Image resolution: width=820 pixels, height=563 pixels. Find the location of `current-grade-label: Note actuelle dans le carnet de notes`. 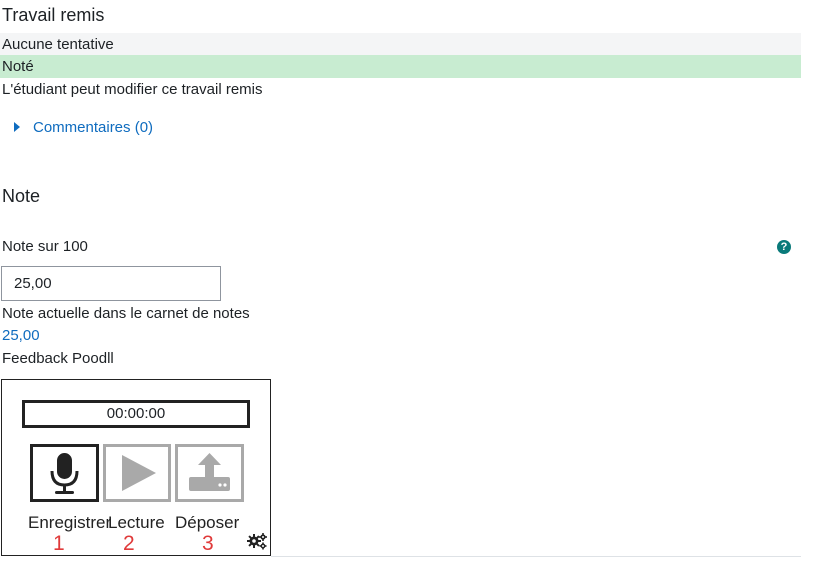

current-grade-label: Note actuelle dans le carnet de notes is located at coordinates (126, 313).